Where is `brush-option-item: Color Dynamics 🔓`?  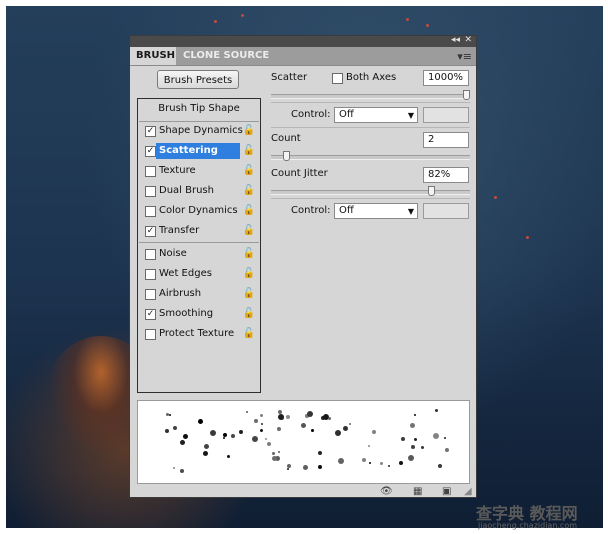
brush-option-item: Color Dynamics 🔓 is located at coordinates (199, 211).